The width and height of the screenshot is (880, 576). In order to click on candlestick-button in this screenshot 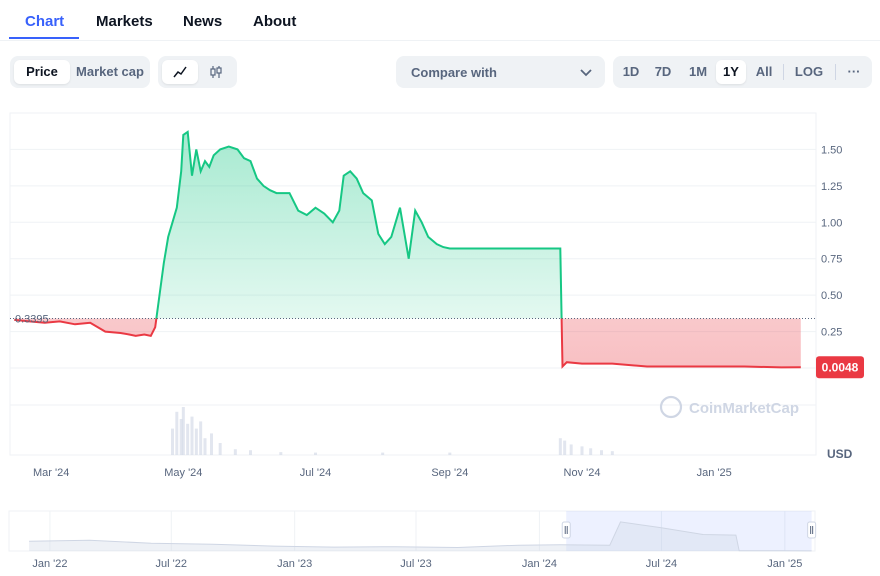, I will do `click(216, 72)`.